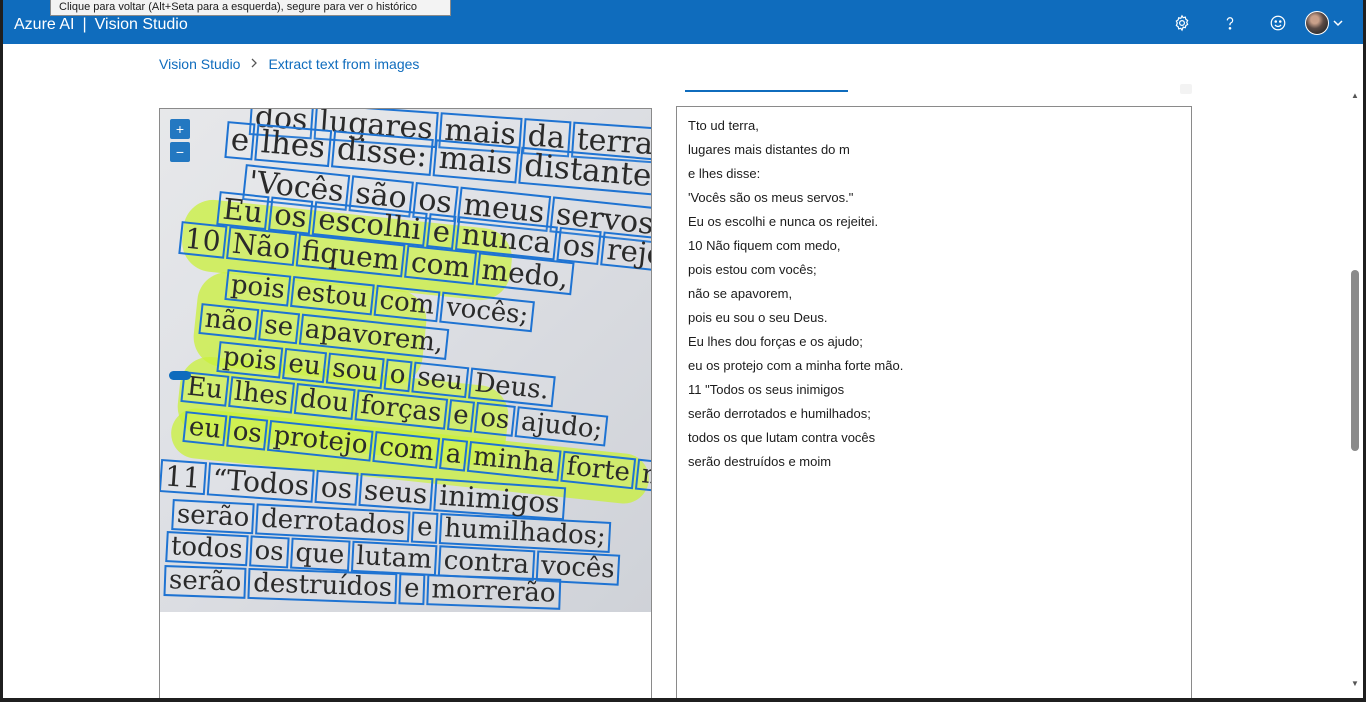  Describe the element at coordinates (322, 586) in the screenshot. I see `ocr-word-box: destruídos` at that location.